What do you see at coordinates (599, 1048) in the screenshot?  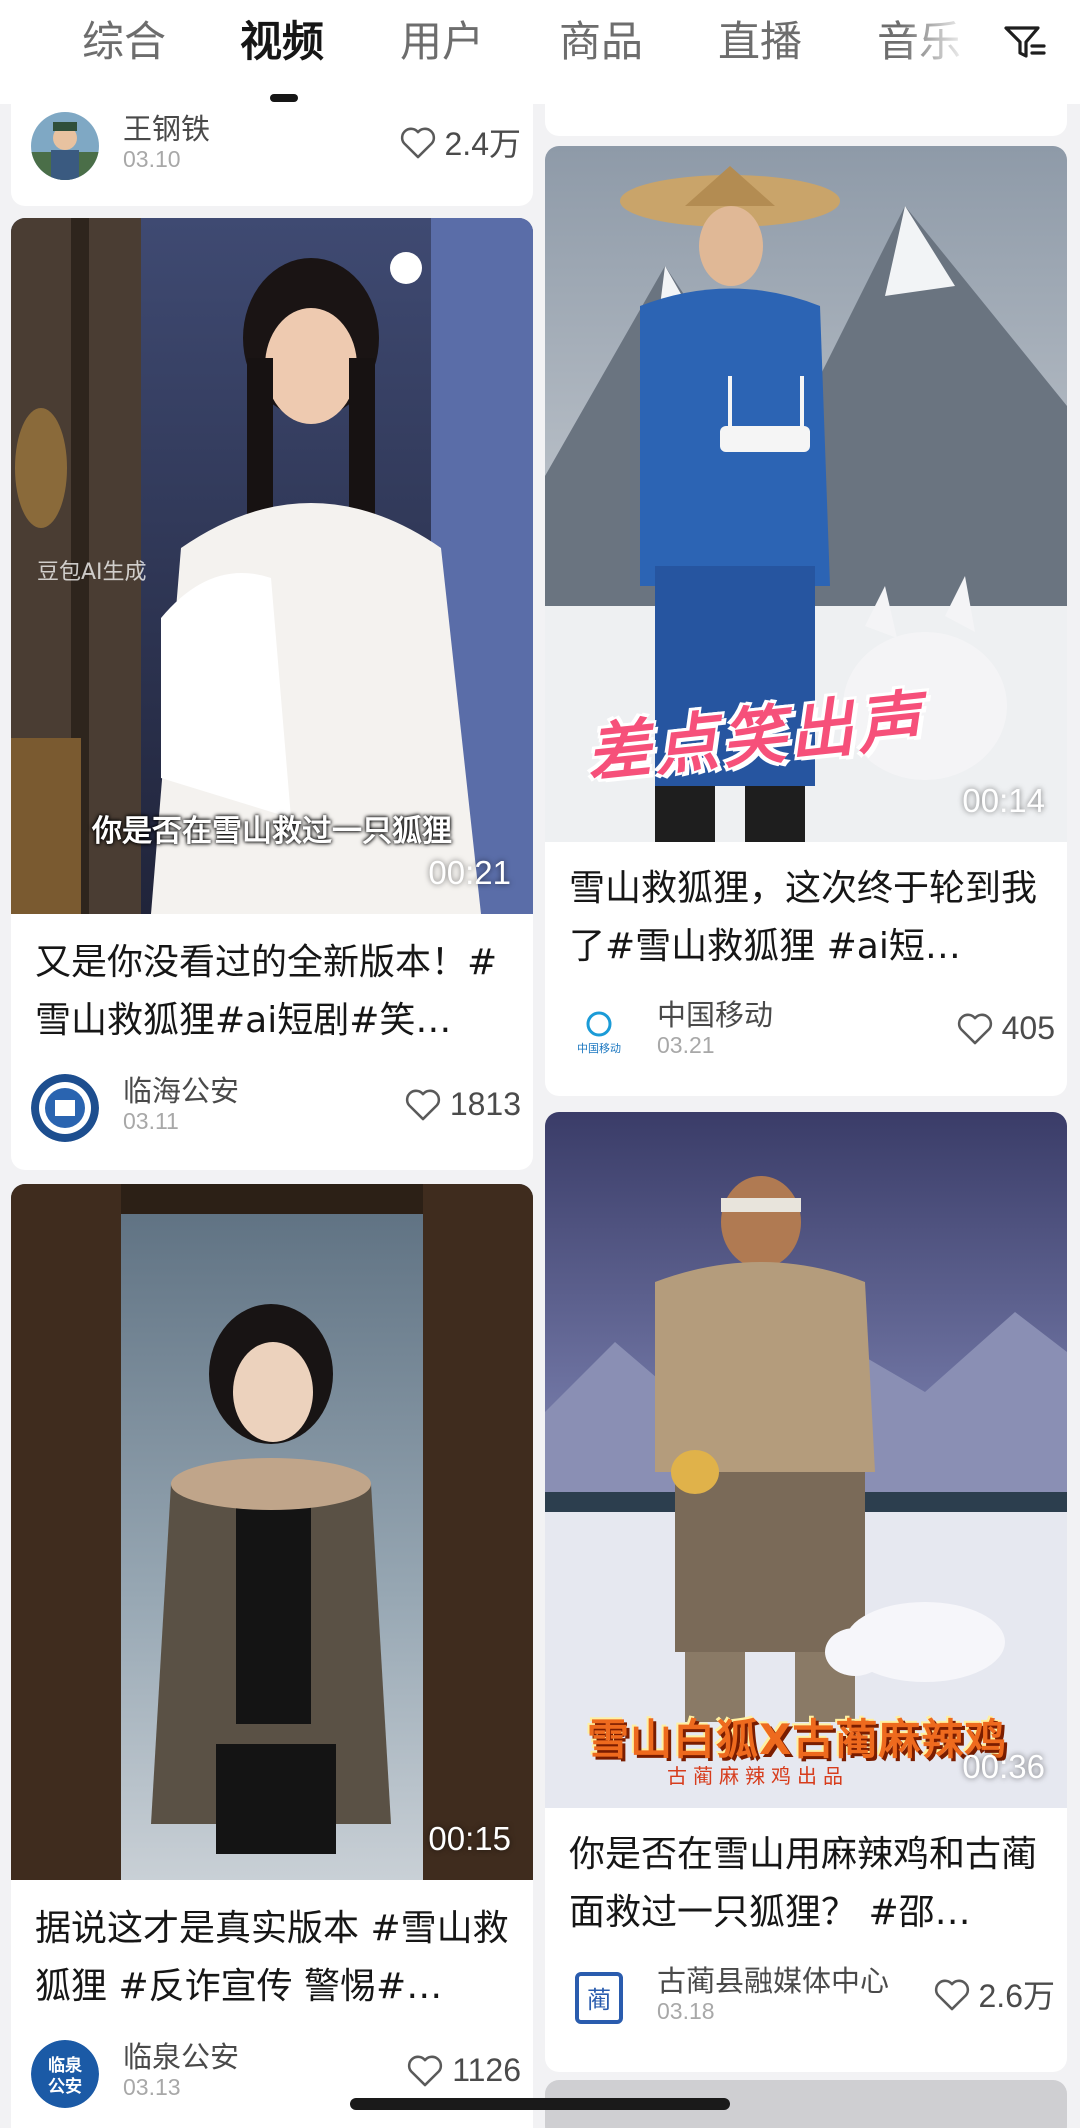 I see `svg-text: 中国移动` at bounding box center [599, 1048].